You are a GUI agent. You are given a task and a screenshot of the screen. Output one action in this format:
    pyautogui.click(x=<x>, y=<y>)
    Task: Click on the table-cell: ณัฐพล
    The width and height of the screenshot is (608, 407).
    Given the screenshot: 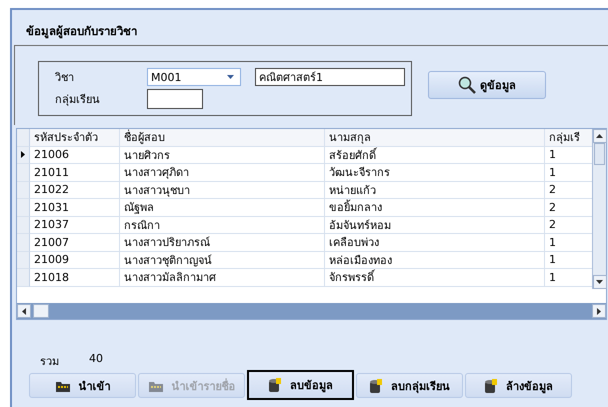 What is the action you would take?
    pyautogui.click(x=222, y=207)
    